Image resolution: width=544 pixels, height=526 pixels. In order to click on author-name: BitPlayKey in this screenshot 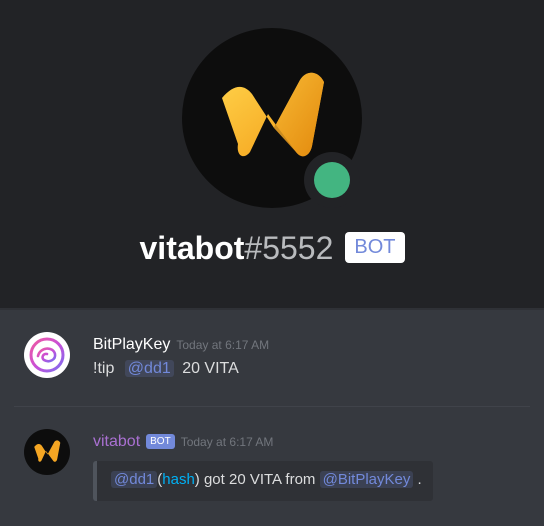, I will do `click(131, 344)`.